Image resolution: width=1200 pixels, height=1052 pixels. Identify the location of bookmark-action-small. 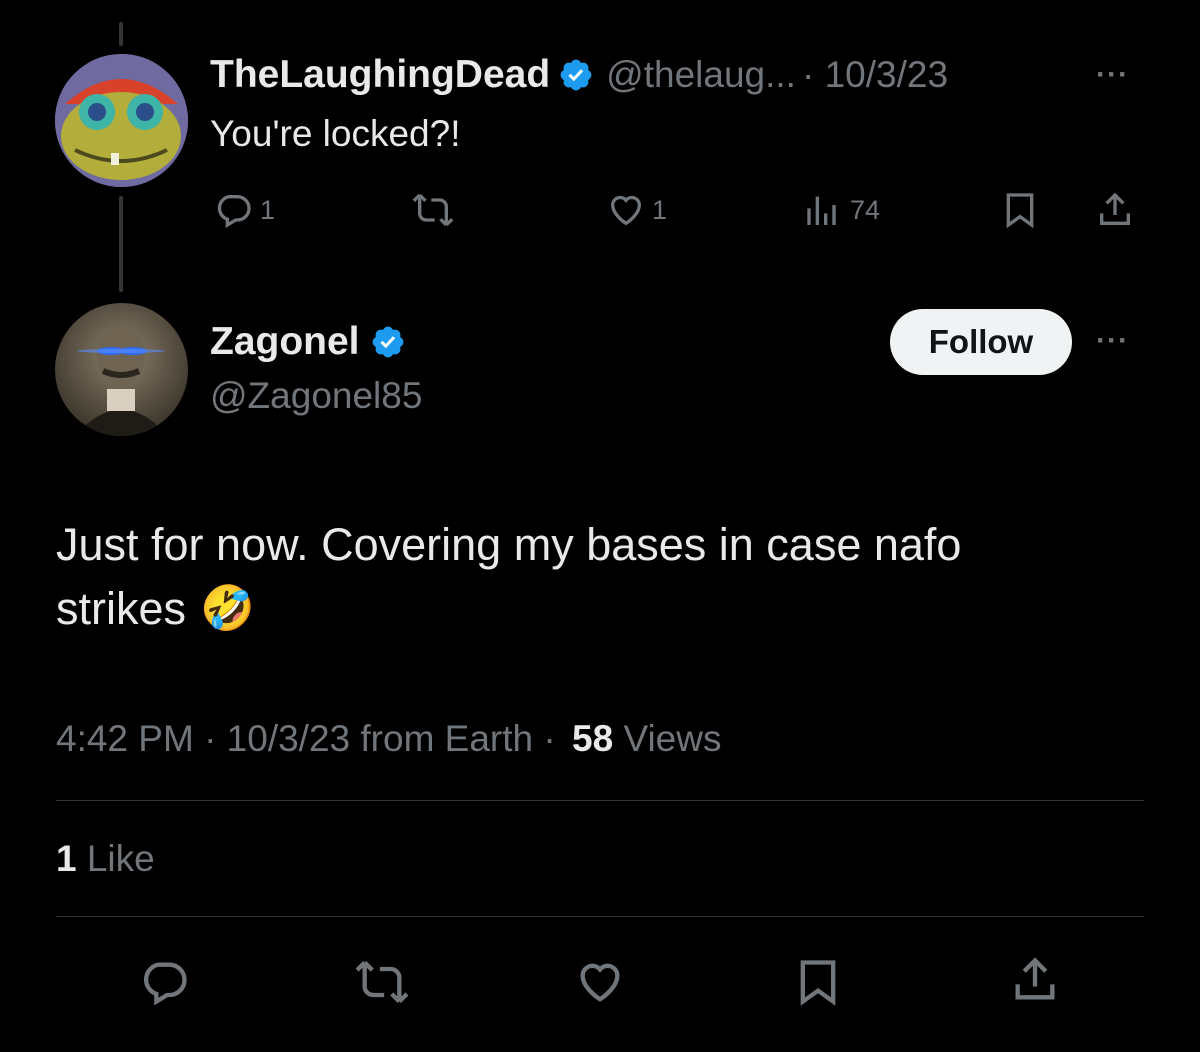
(1020, 210).